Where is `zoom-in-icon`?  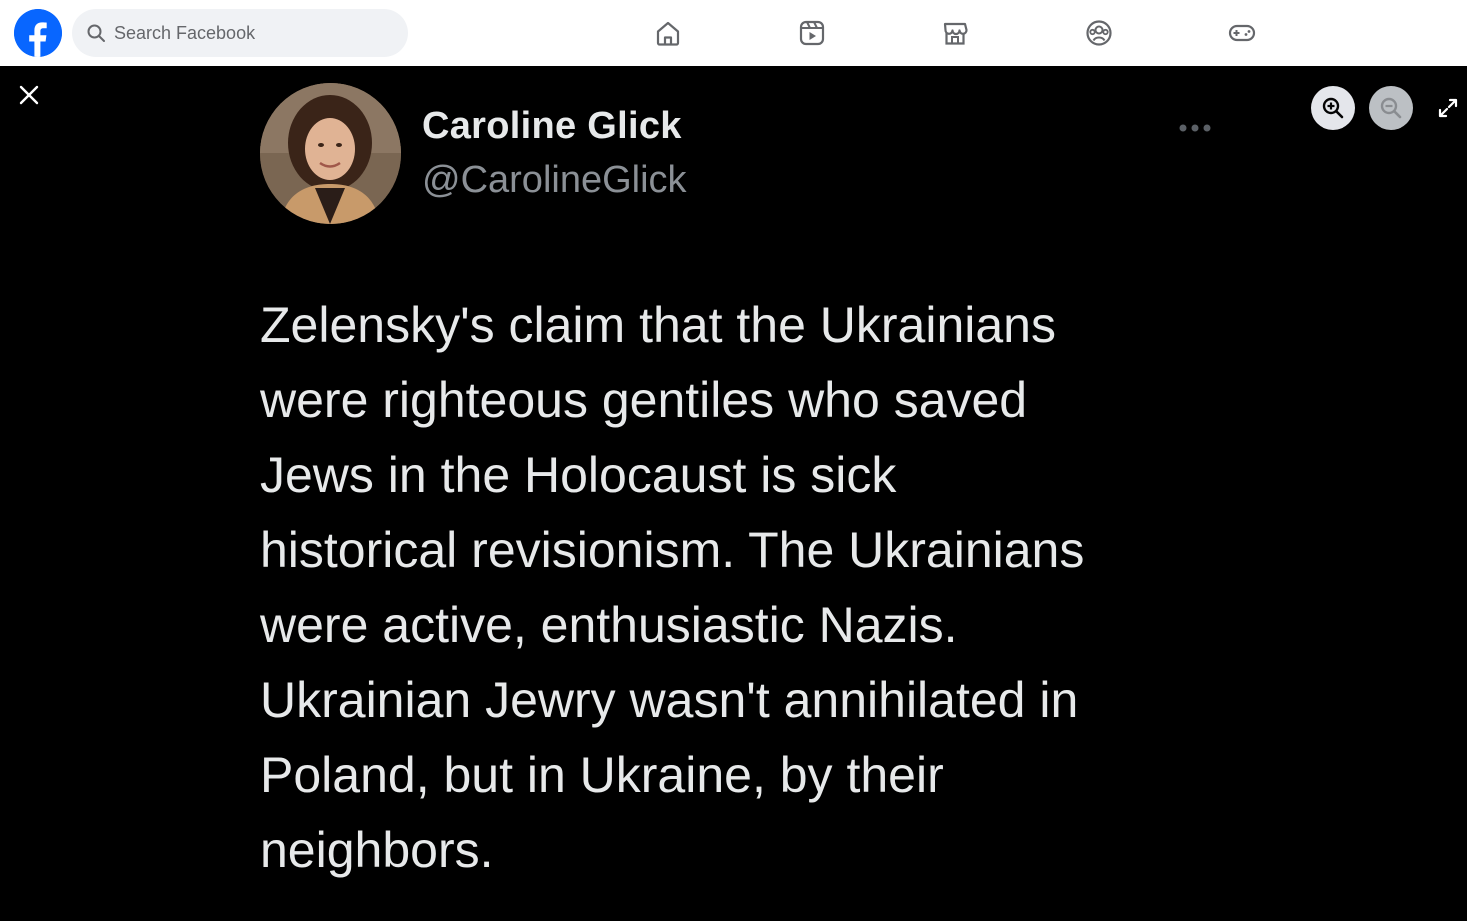
zoom-in-icon is located at coordinates (1333, 108).